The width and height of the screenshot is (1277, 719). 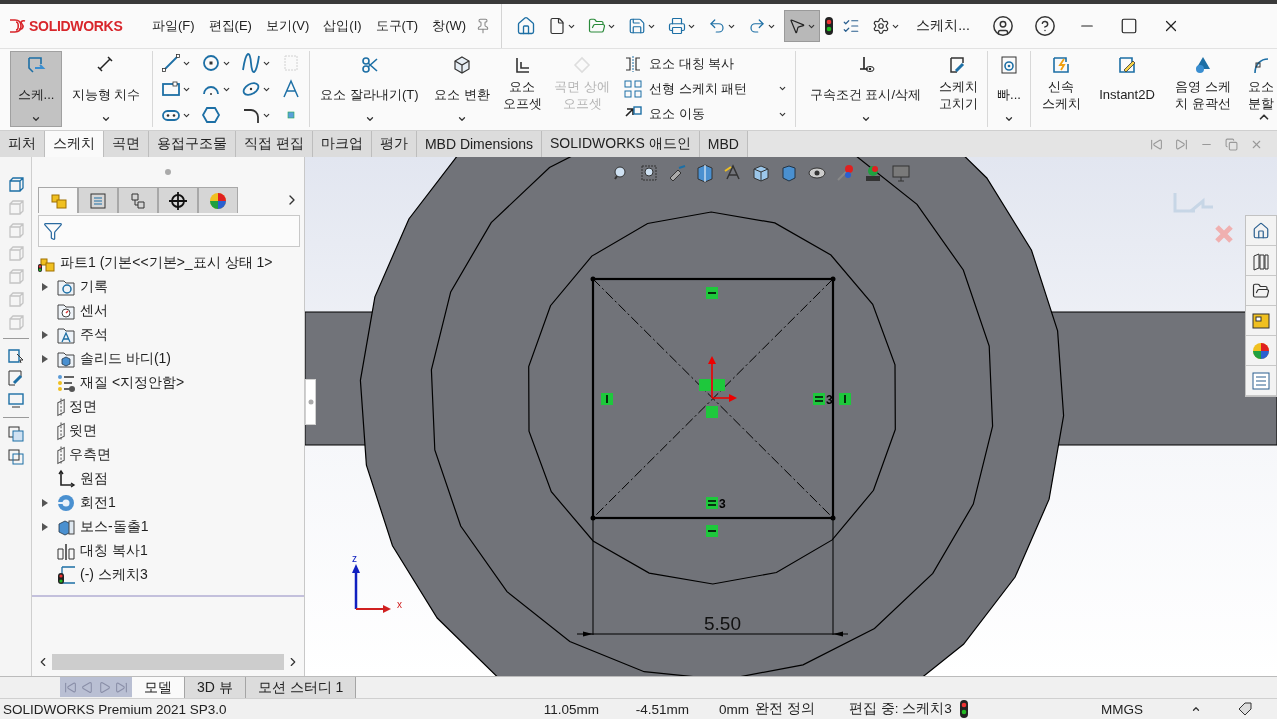 What do you see at coordinates (76, 26) in the screenshot?
I see `app-logo: SOLIDWORKS` at bounding box center [76, 26].